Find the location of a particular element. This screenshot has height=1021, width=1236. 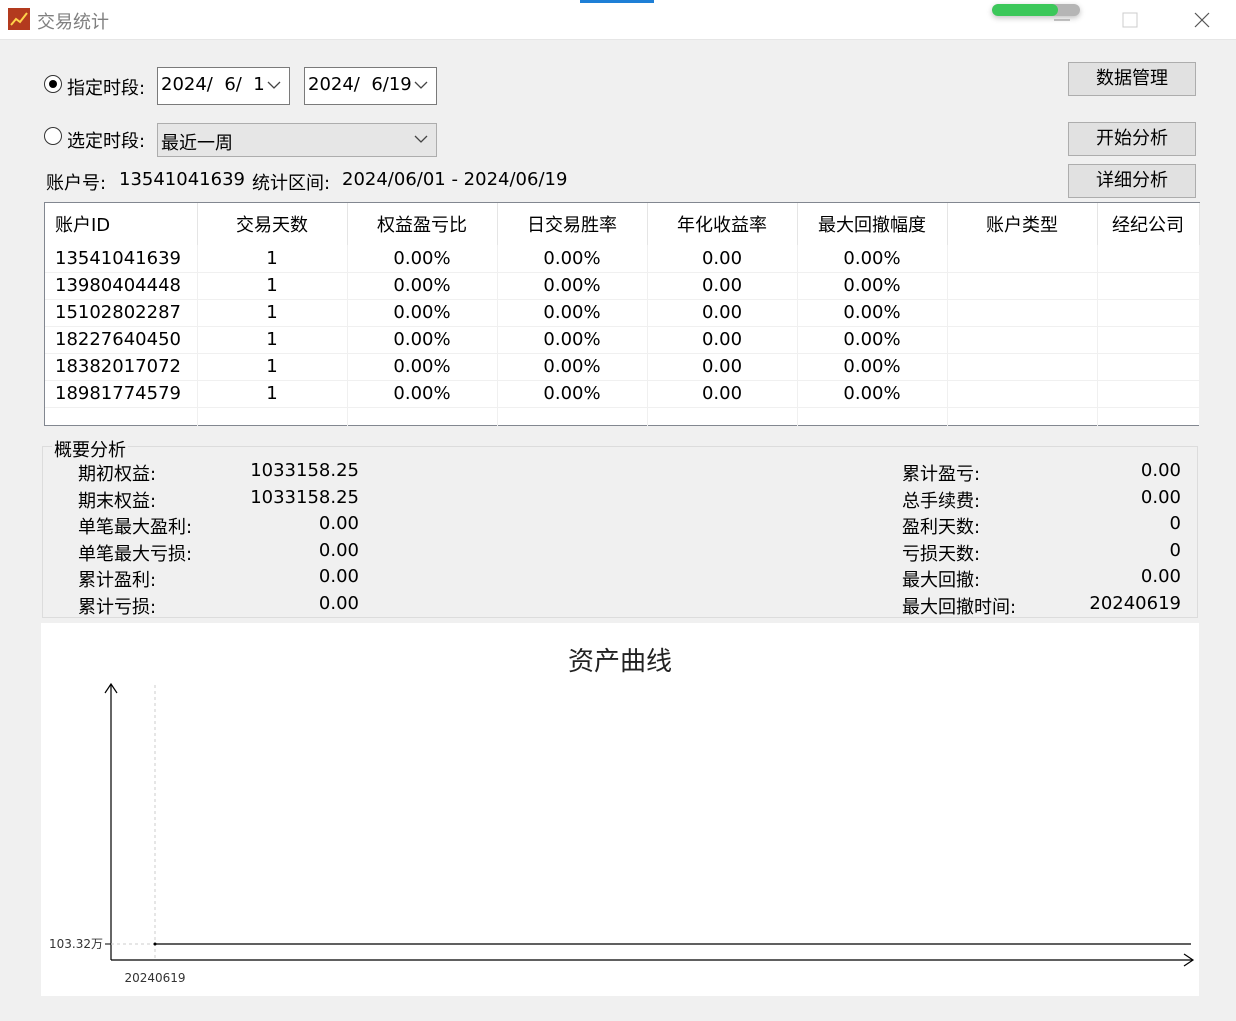

chart-app-icon is located at coordinates (19, 19).